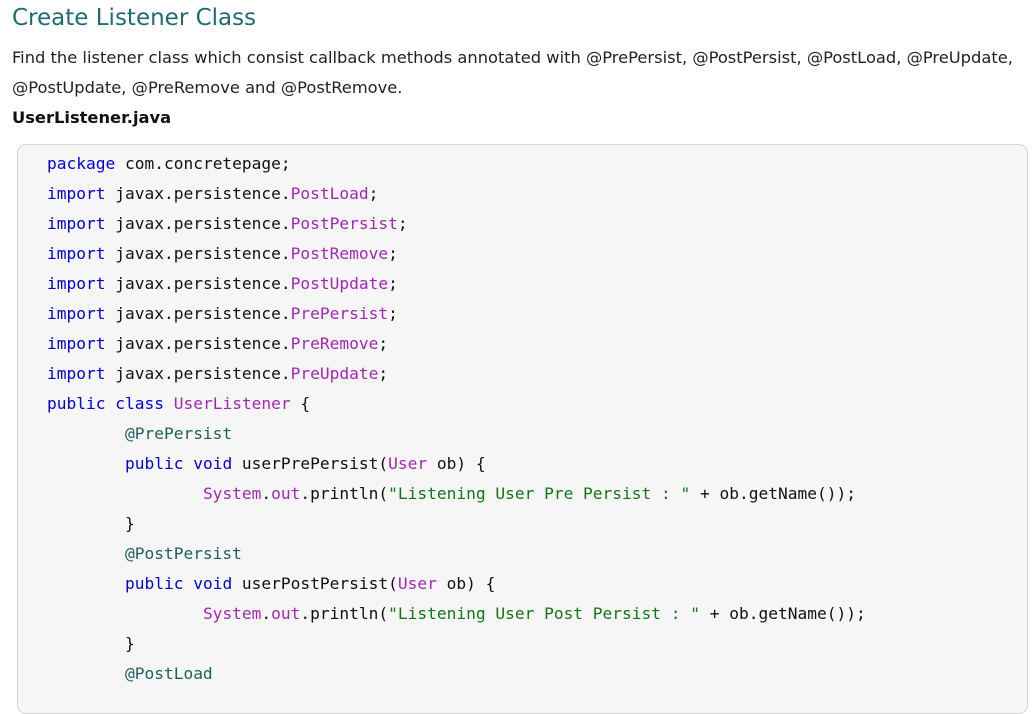 This screenshot has width=1033, height=714. What do you see at coordinates (456, 194) in the screenshot?
I see `code-line: import javax.persistence.PostLoad;` at bounding box center [456, 194].